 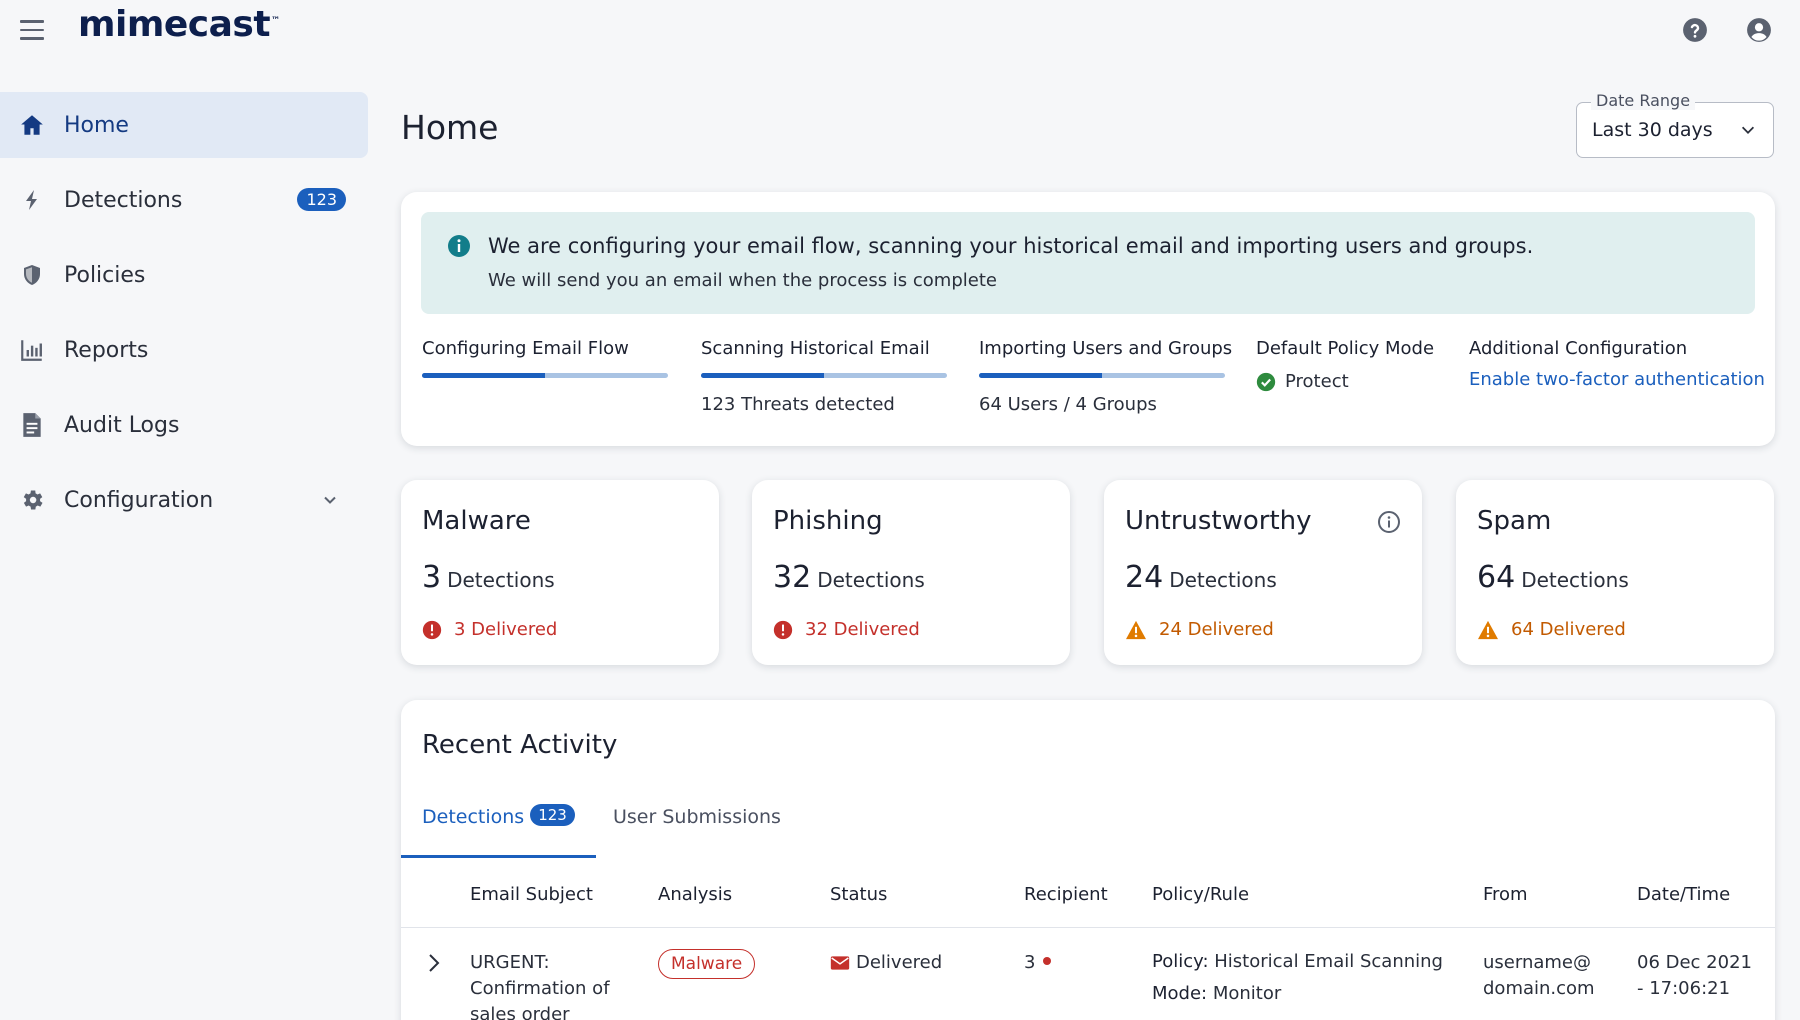 What do you see at coordinates (1684, 988) in the screenshot?
I see `time-line: - 17:06:21` at bounding box center [1684, 988].